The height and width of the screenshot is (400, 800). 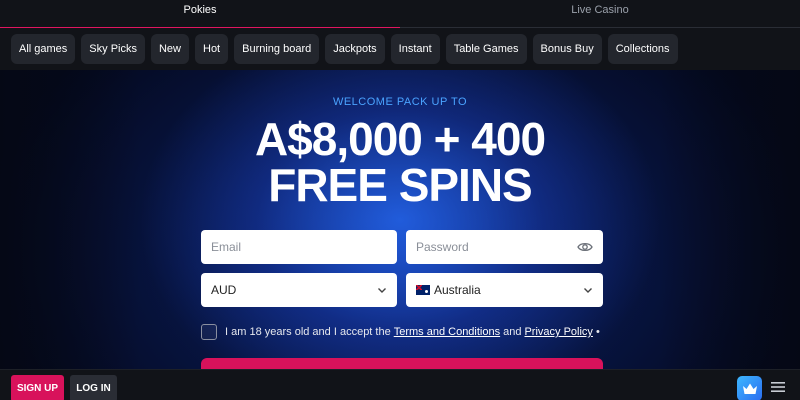 I want to click on chip-instant: Instant, so click(x=415, y=49).